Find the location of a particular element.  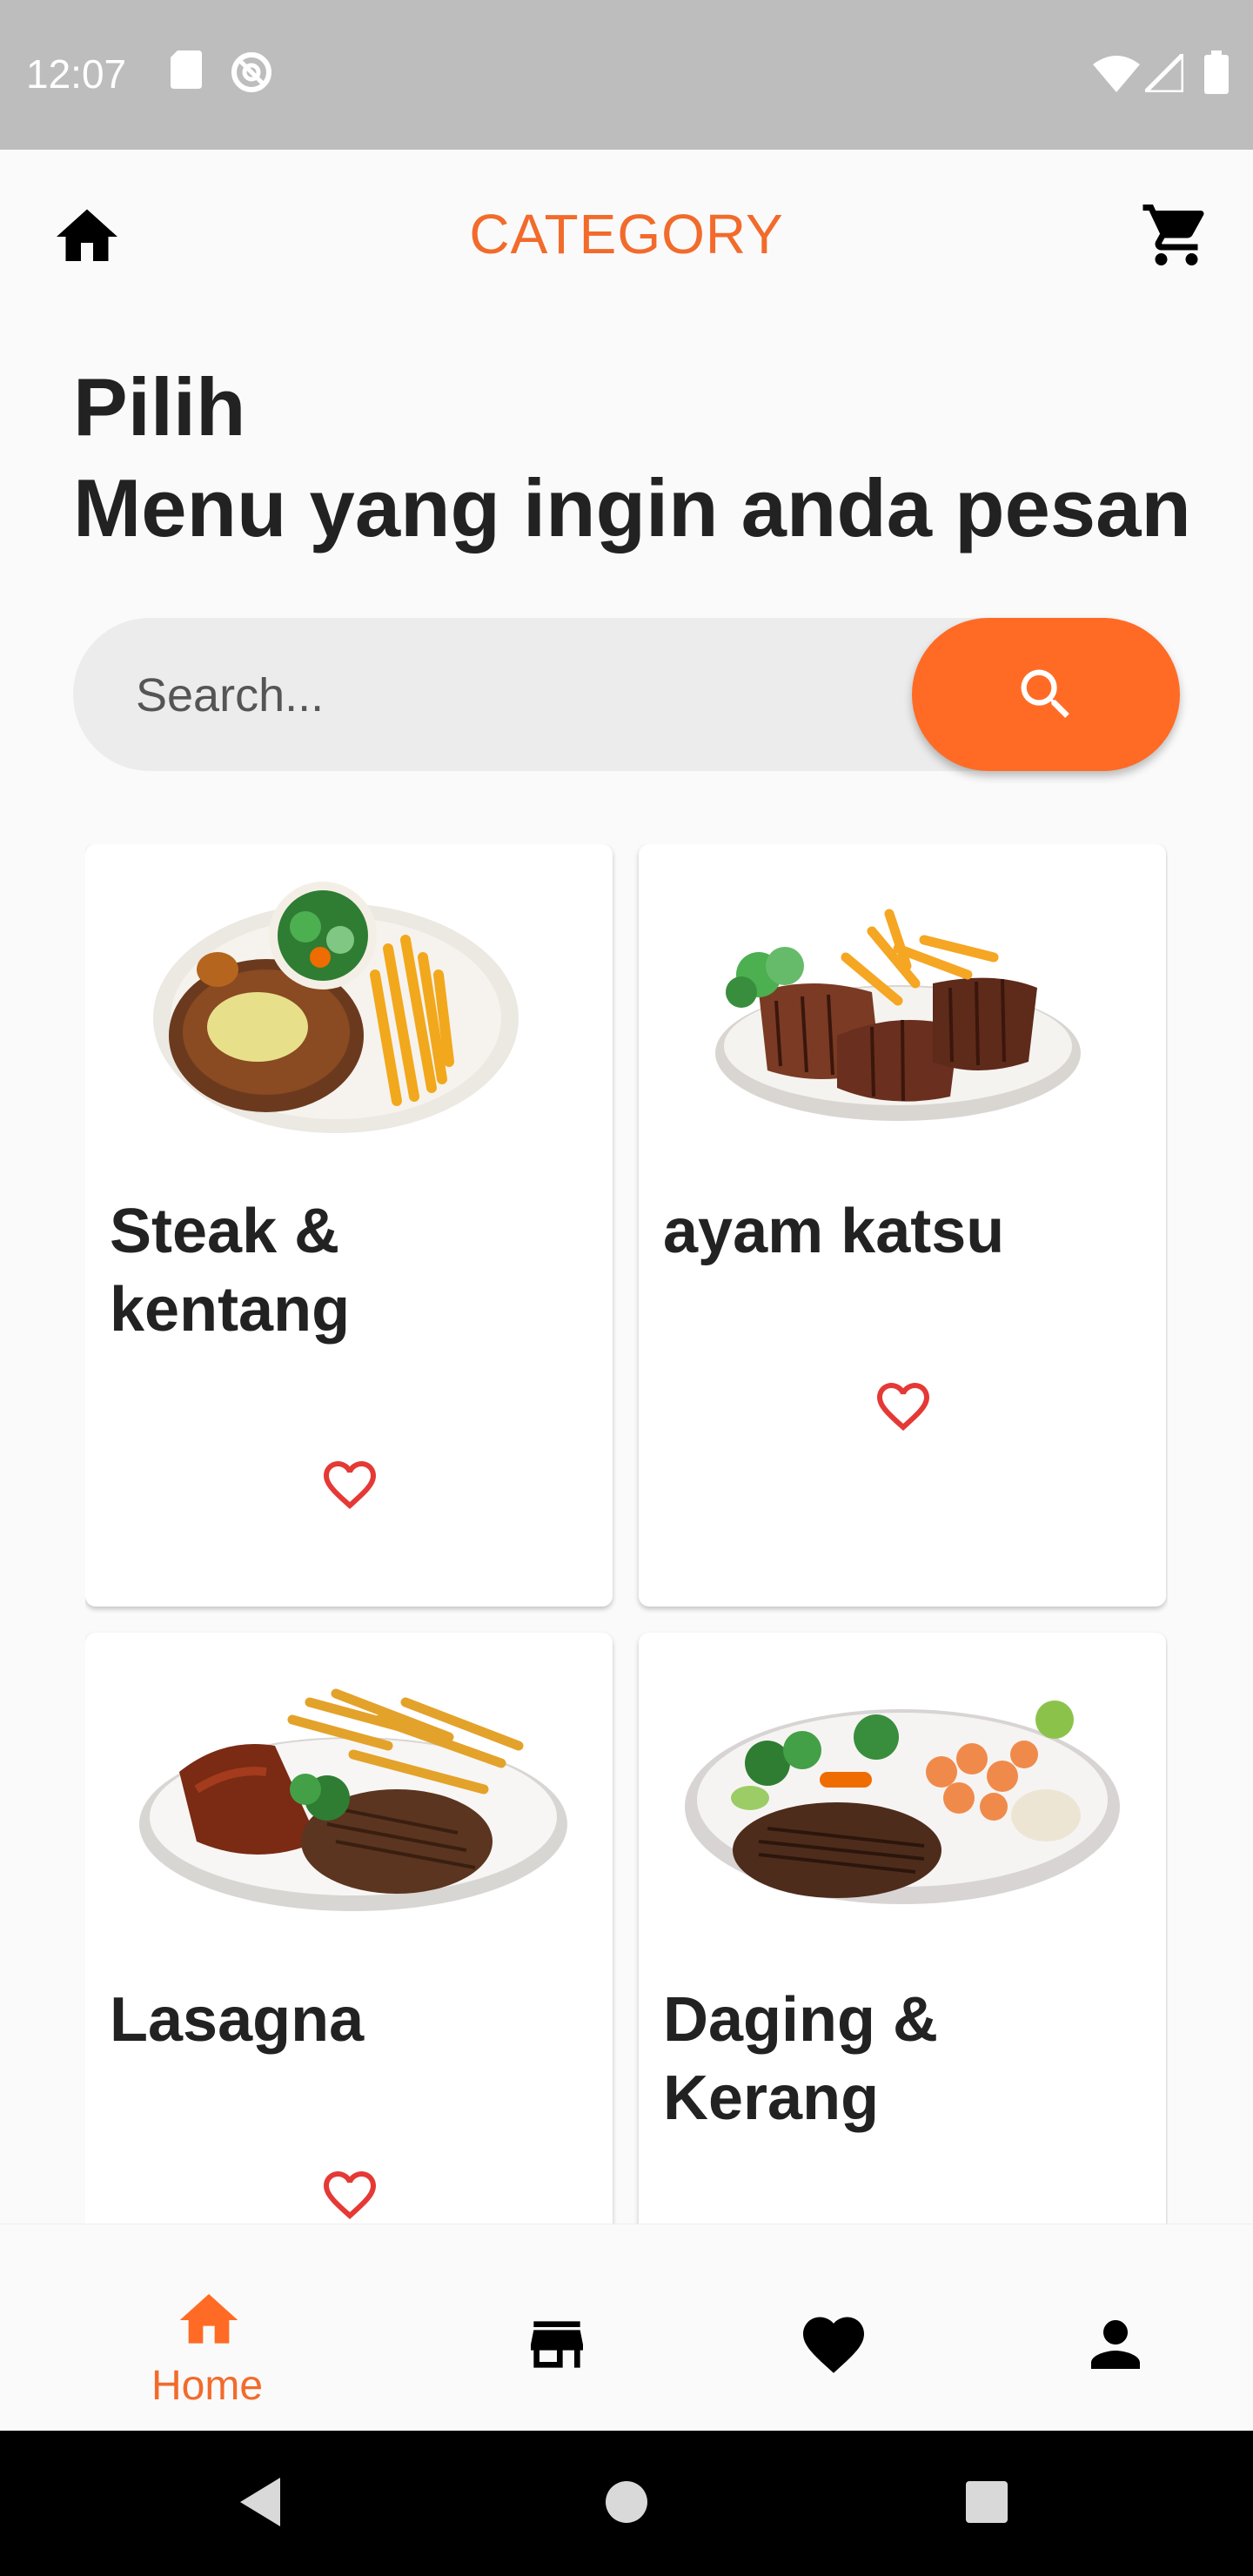

search-input is located at coordinates (527, 696).